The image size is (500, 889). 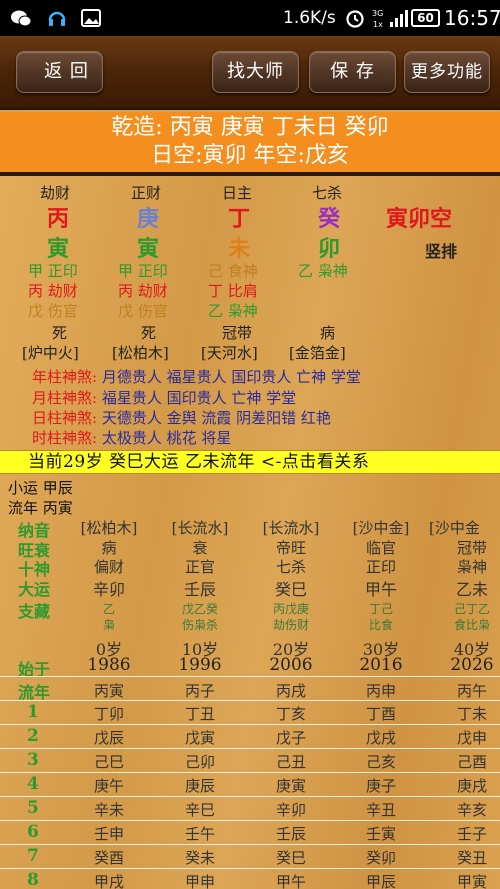 I want to click on flow-year: 流年 丙寅, so click(x=40, y=508).